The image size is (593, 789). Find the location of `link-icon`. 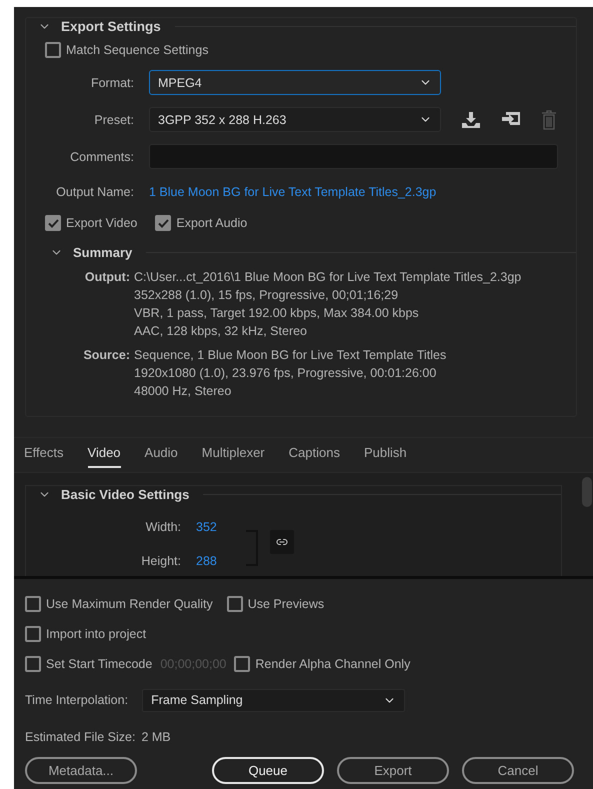

link-icon is located at coordinates (282, 542).